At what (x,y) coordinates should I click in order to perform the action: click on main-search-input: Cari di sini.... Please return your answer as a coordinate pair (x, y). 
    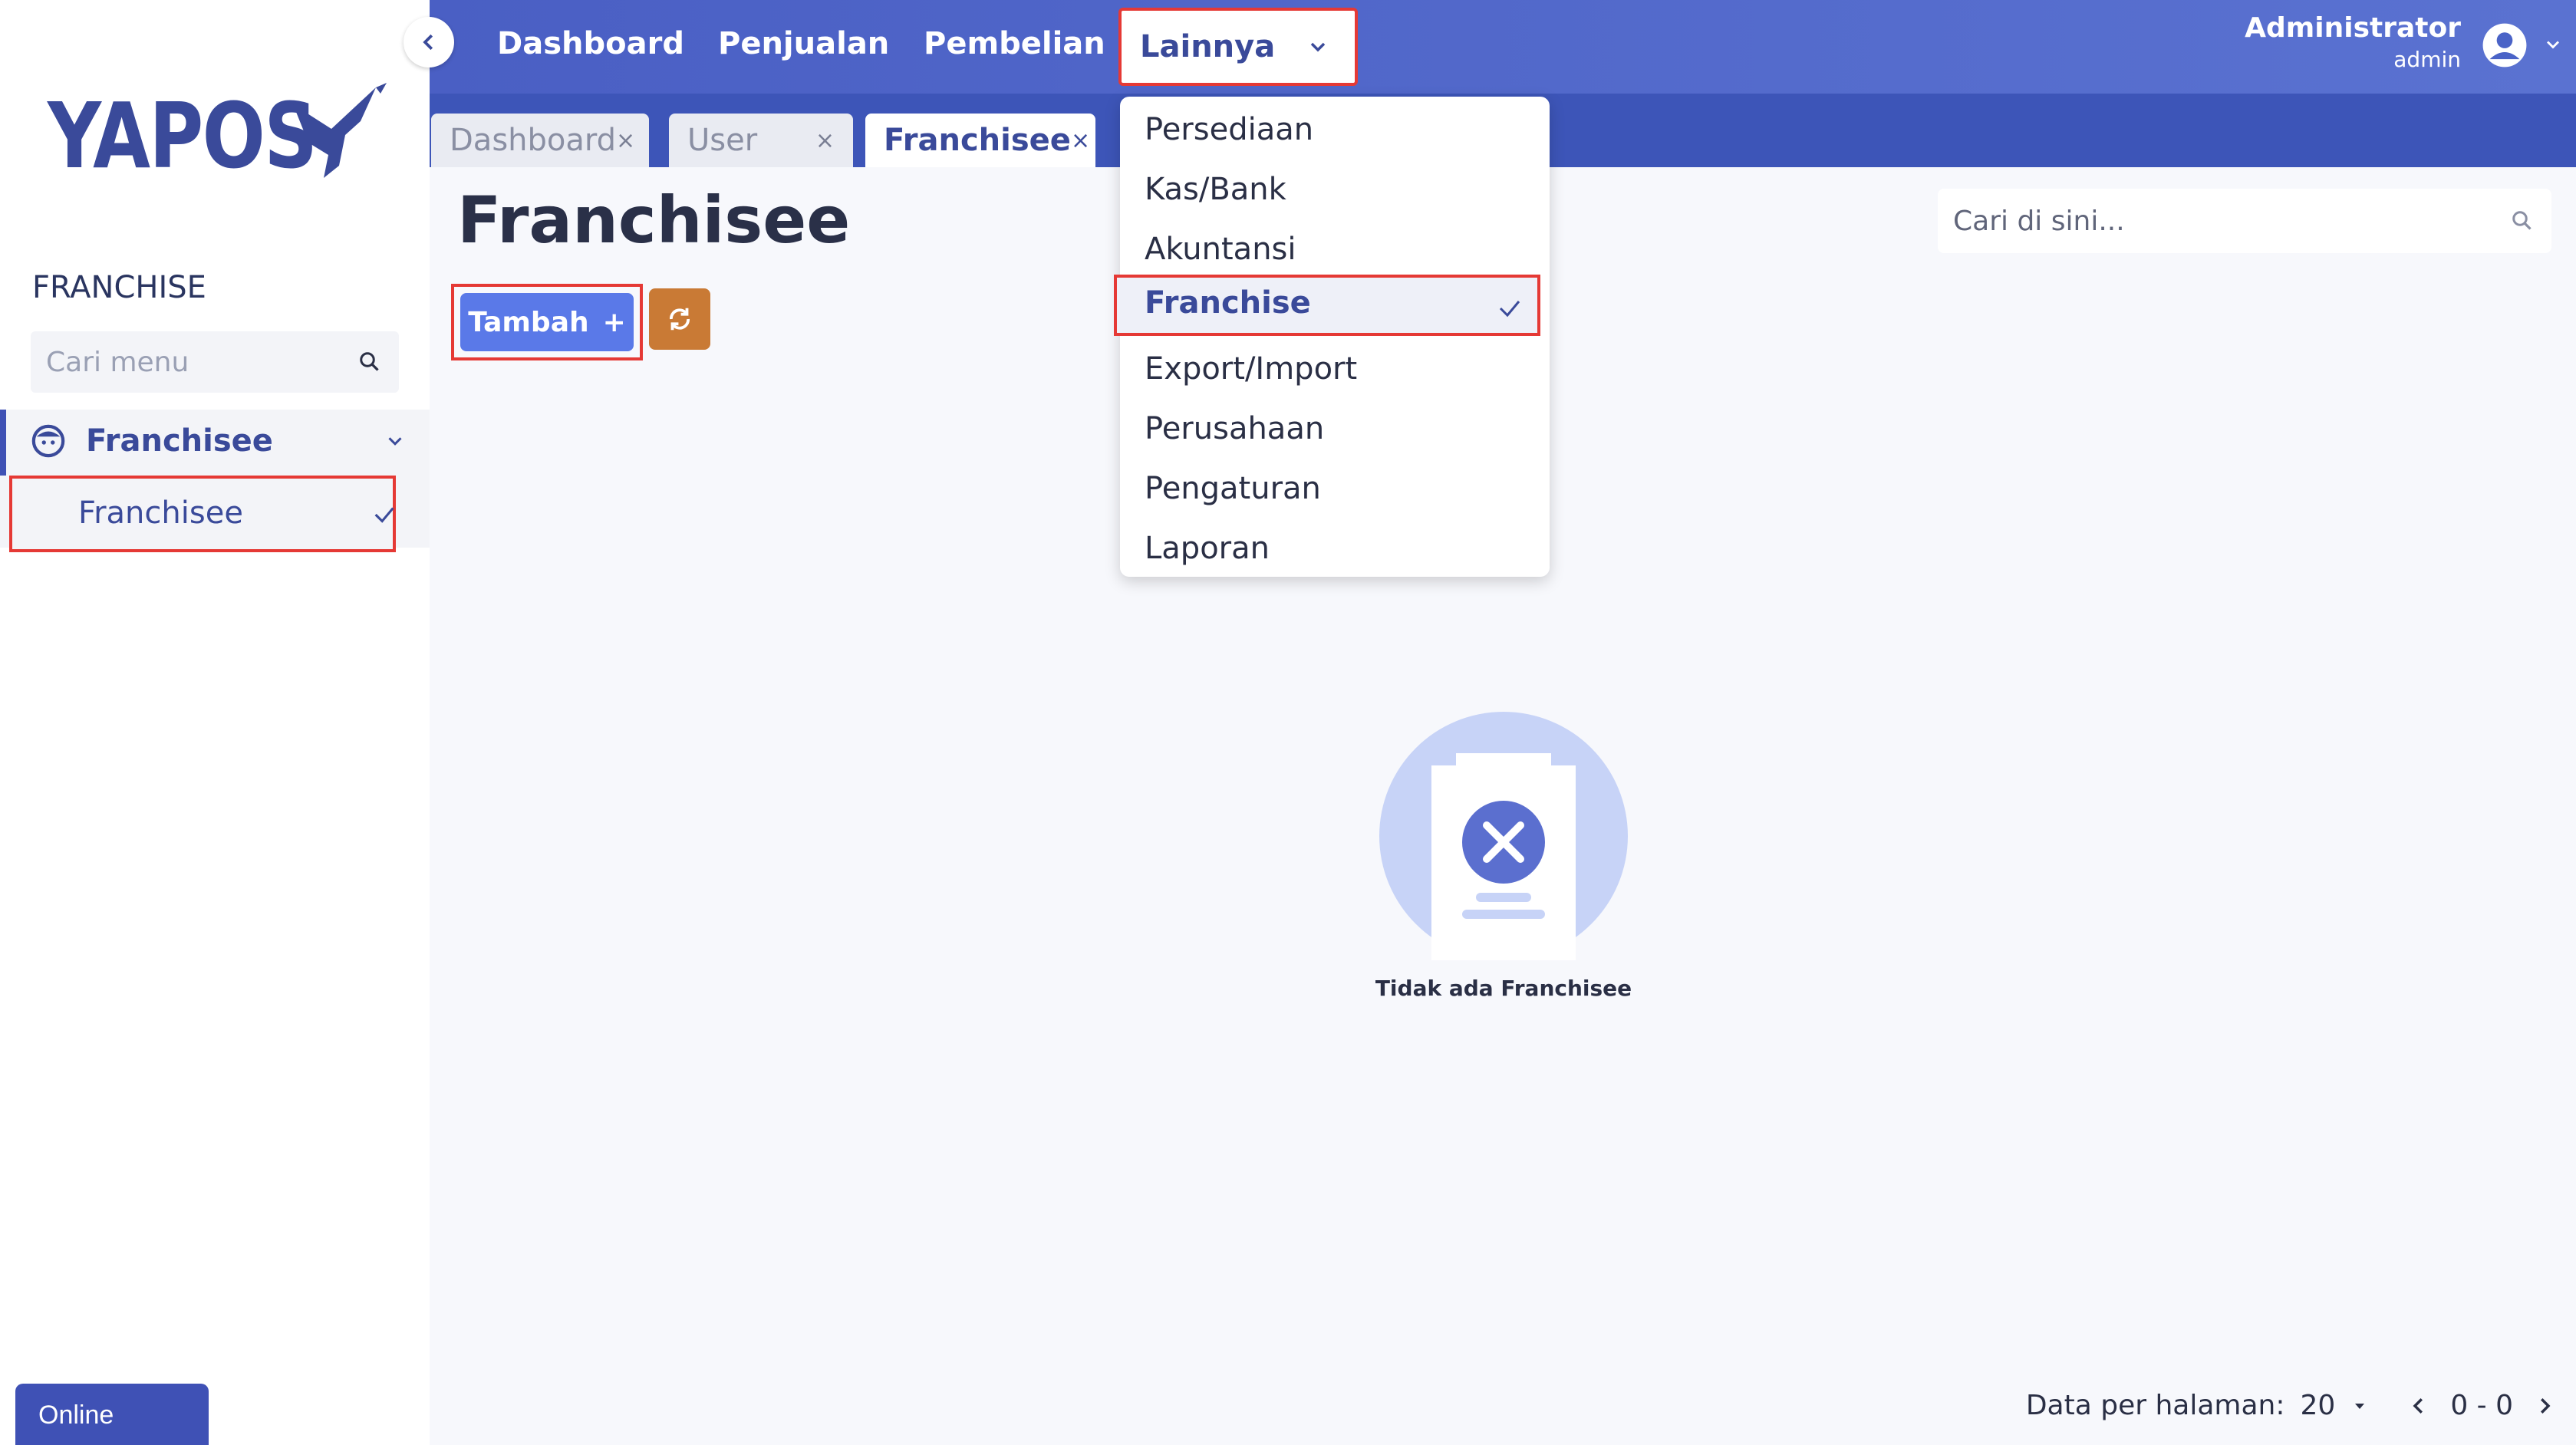
    Looking at the image, I should click on (2244, 221).